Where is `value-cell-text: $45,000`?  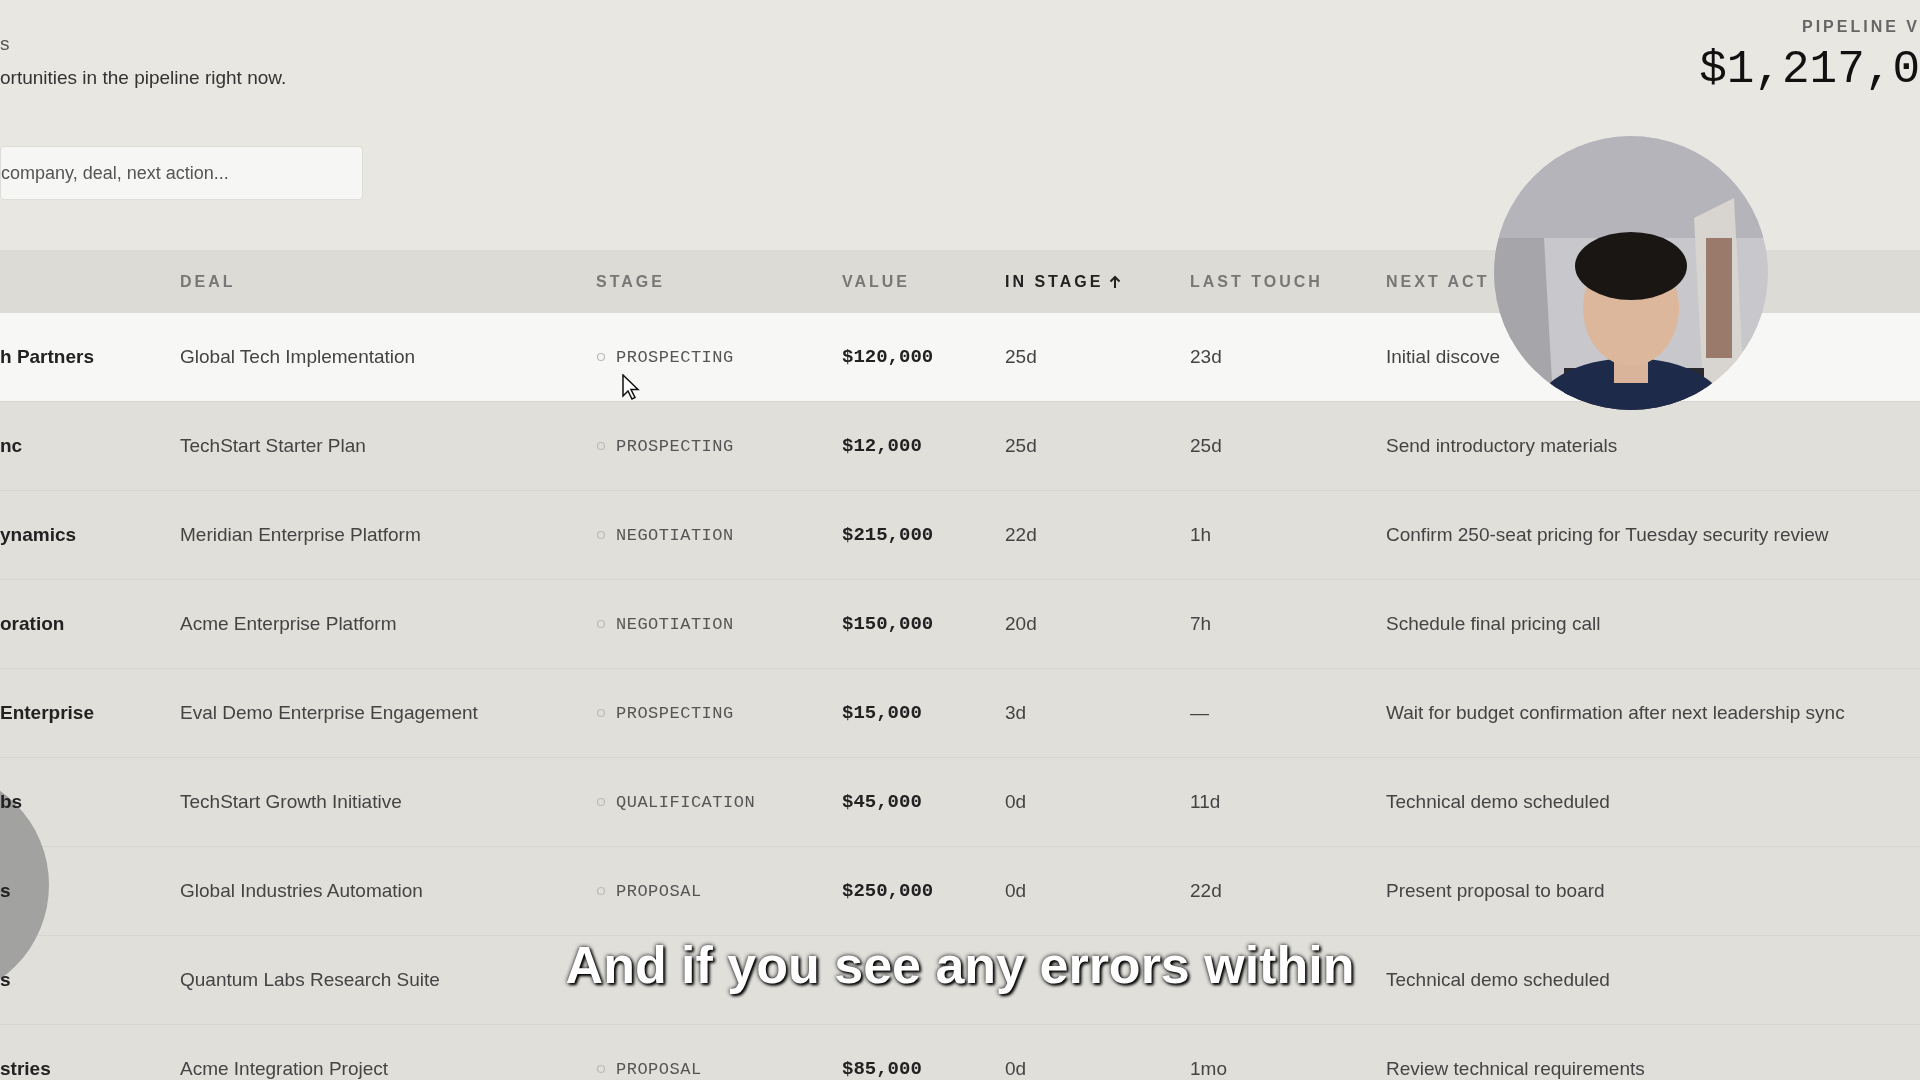 value-cell-text: $45,000 is located at coordinates (882, 802).